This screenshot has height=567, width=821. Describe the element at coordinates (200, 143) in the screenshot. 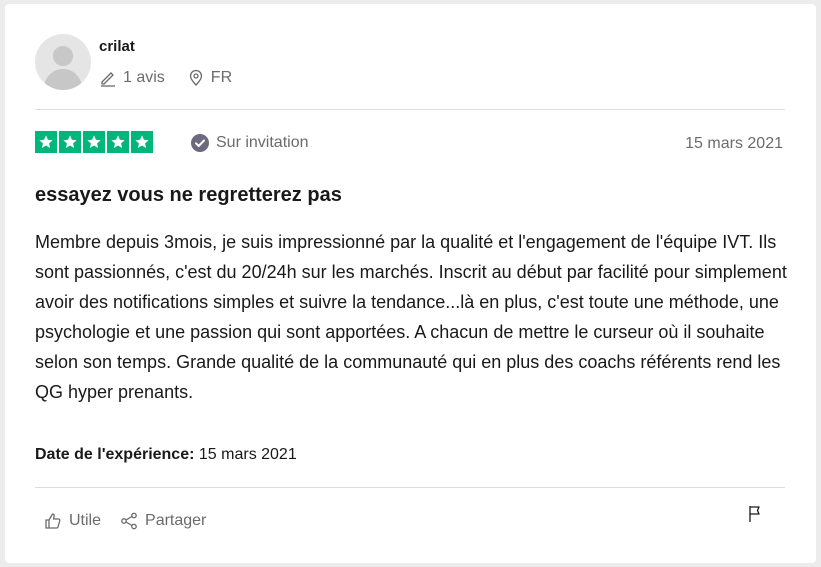

I see `verified-check-icon` at that location.